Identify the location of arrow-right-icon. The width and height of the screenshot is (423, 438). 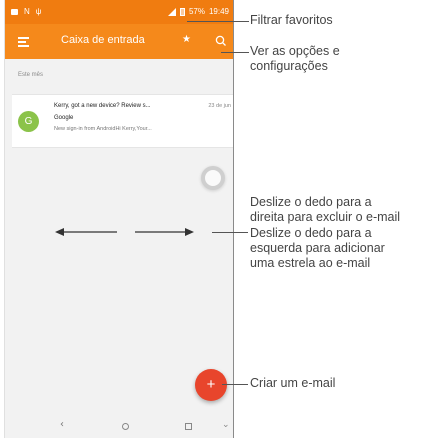
(164, 232).